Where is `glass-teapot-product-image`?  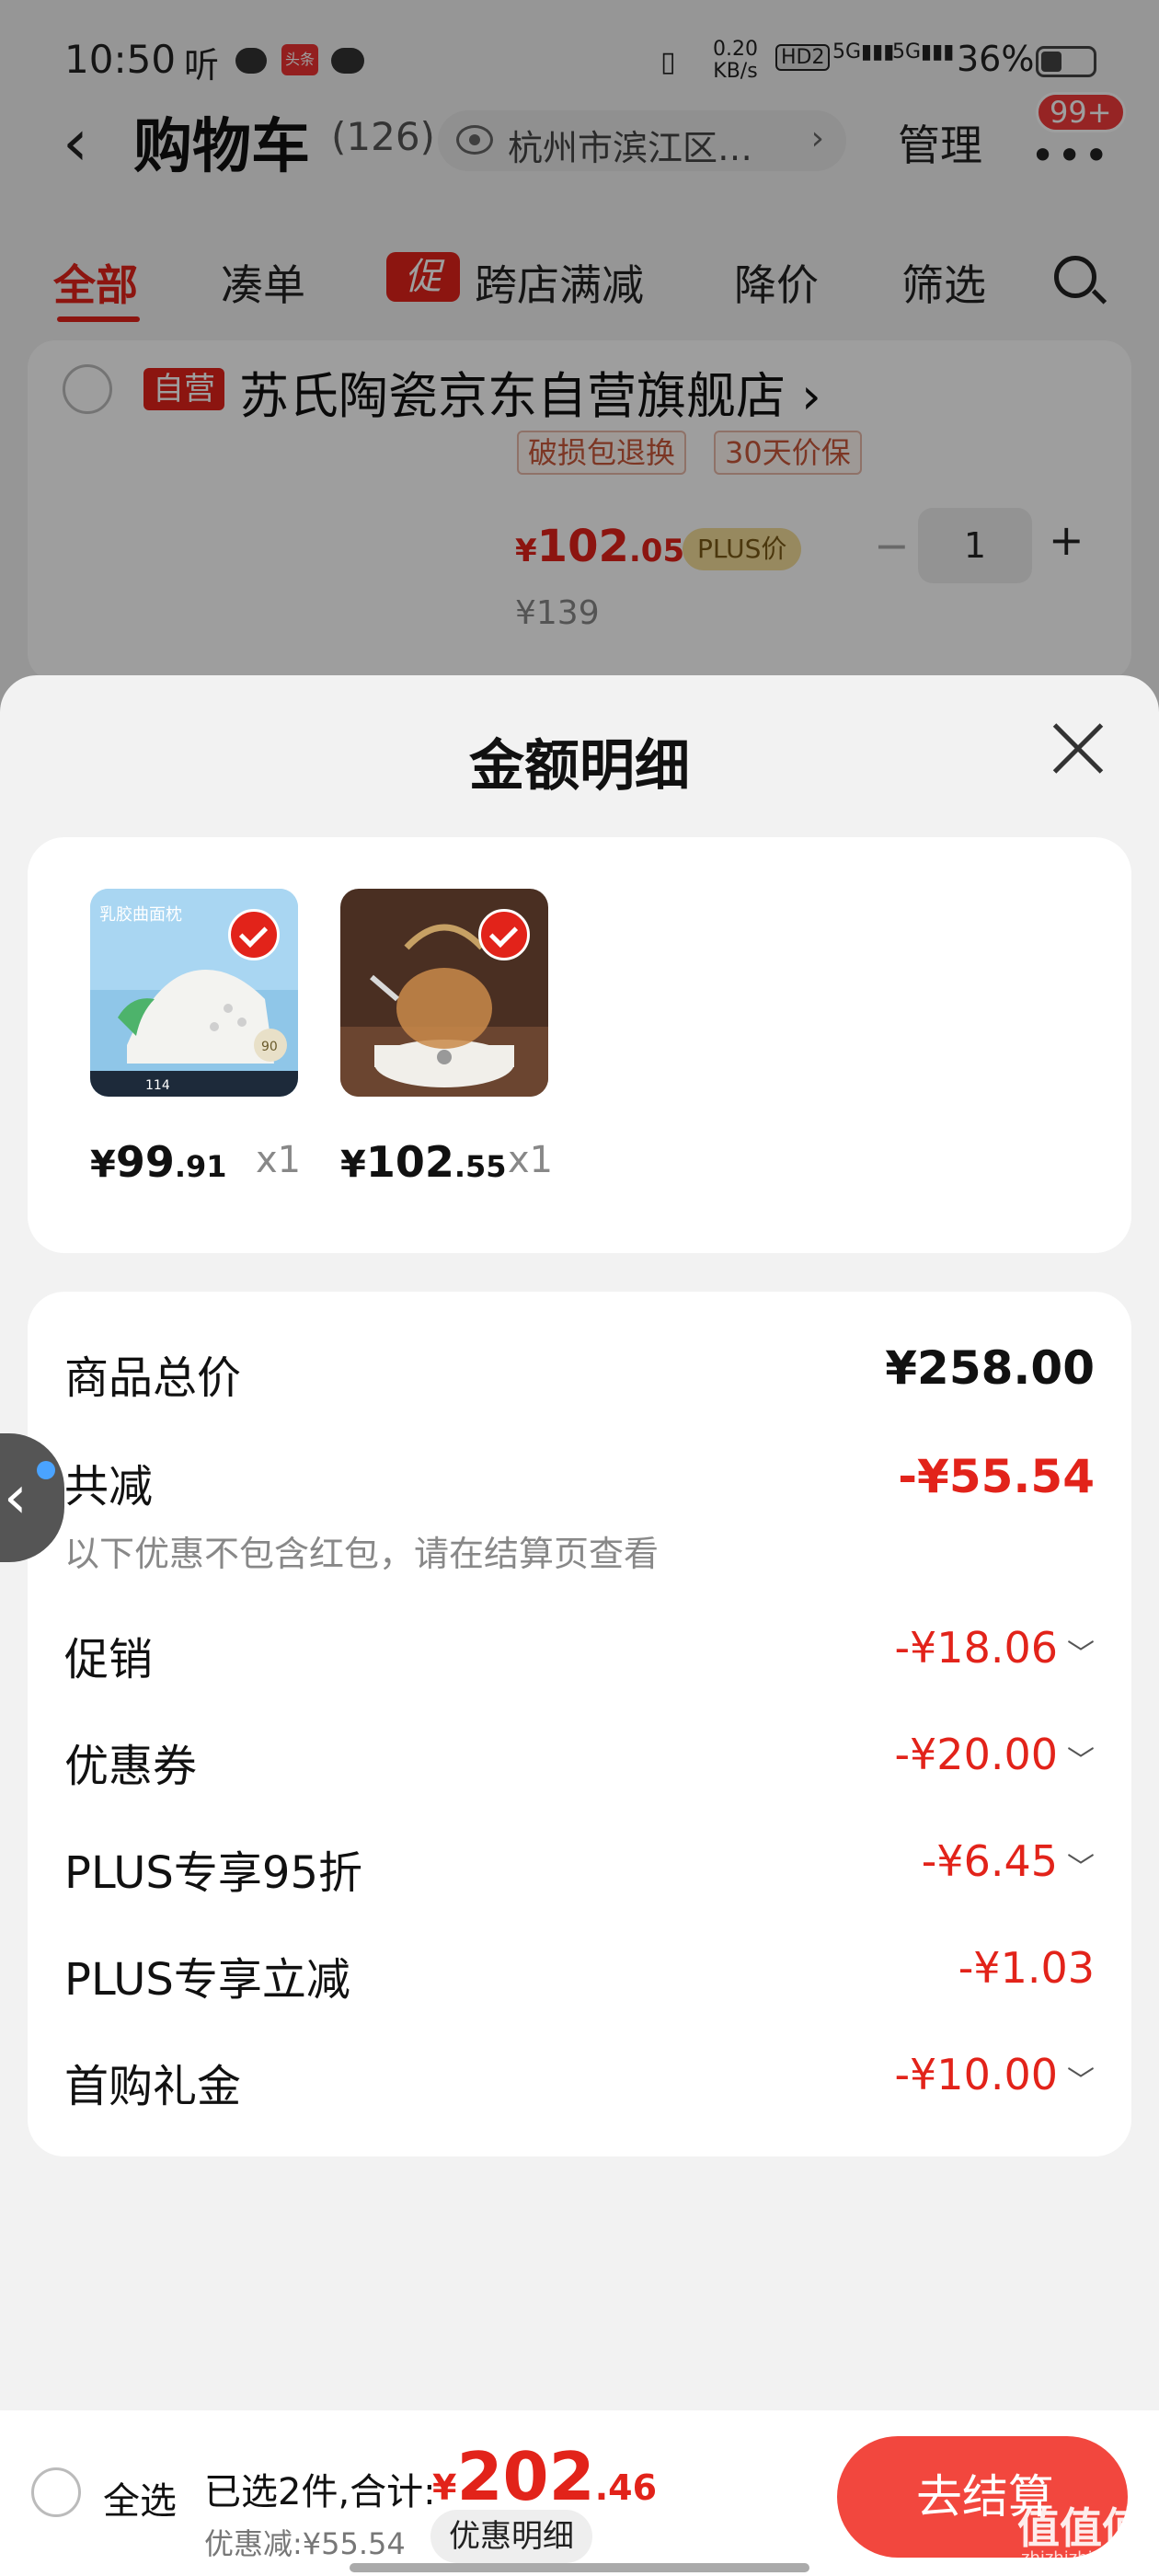 glass-teapot-product-image is located at coordinates (444, 993).